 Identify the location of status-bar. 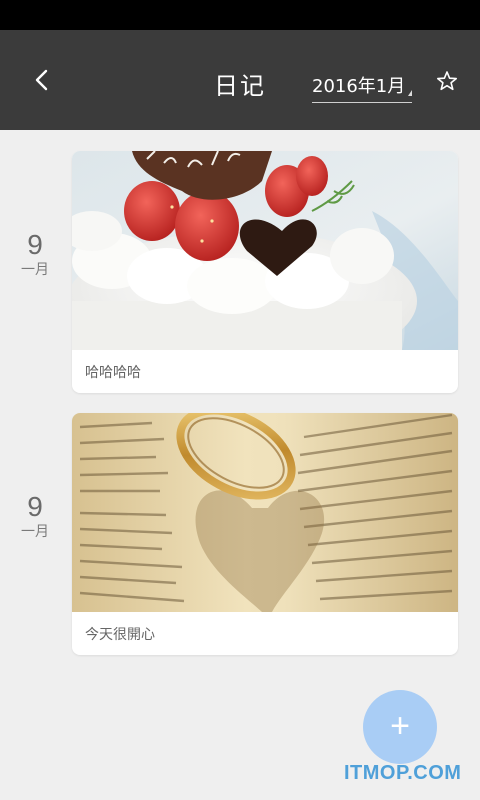
(240, 15).